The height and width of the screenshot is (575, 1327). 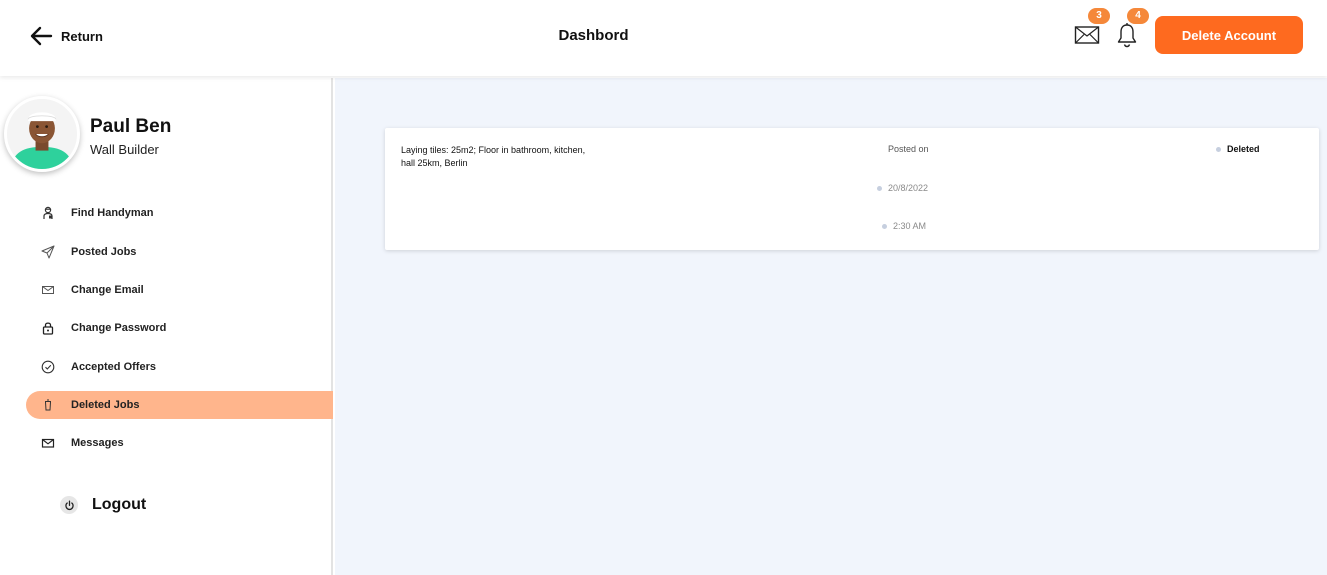 I want to click on sidebar-item-label: Find Handyman, so click(x=112, y=213).